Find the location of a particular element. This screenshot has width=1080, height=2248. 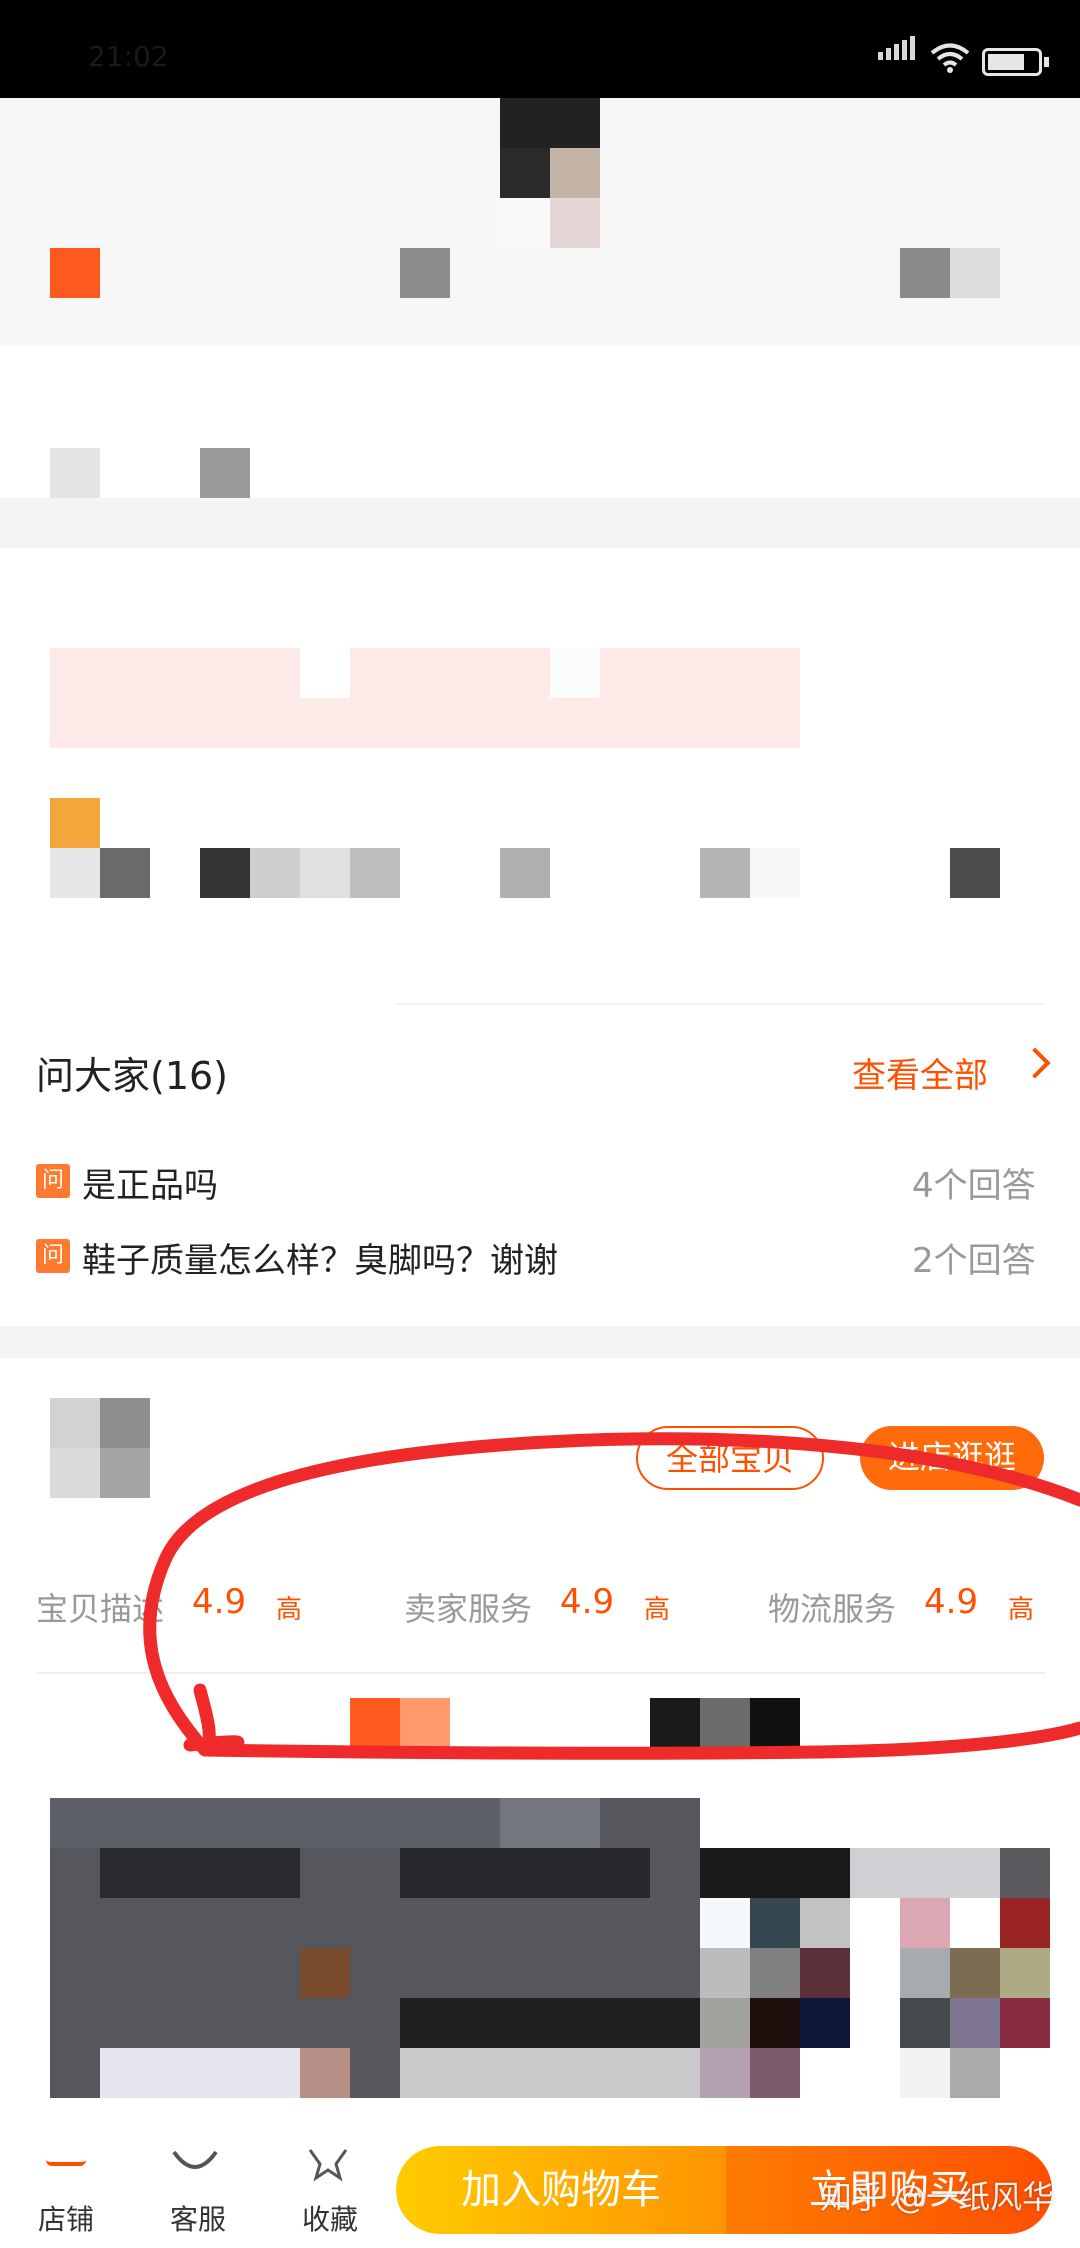

score-label: 宝贝描述 is located at coordinates (100, 1609).